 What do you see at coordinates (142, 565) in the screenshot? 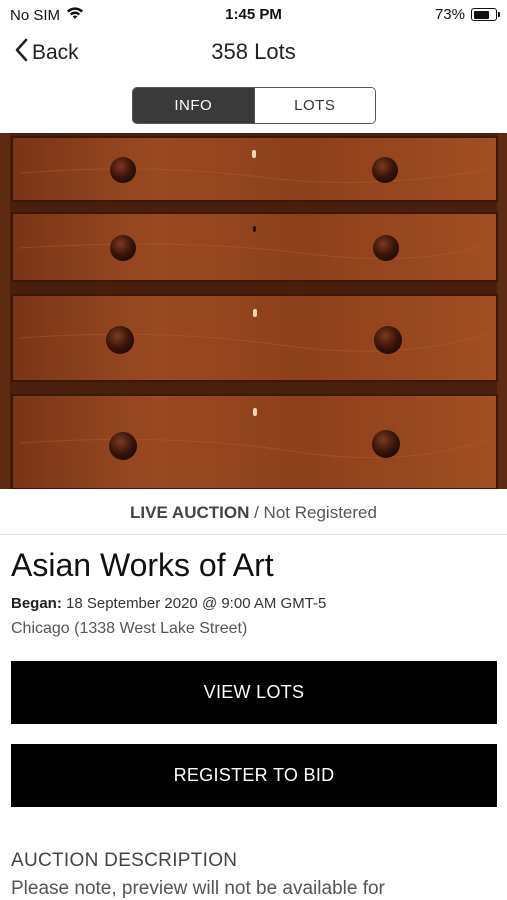
I see `auction-title: Asian Works of Art` at bounding box center [142, 565].